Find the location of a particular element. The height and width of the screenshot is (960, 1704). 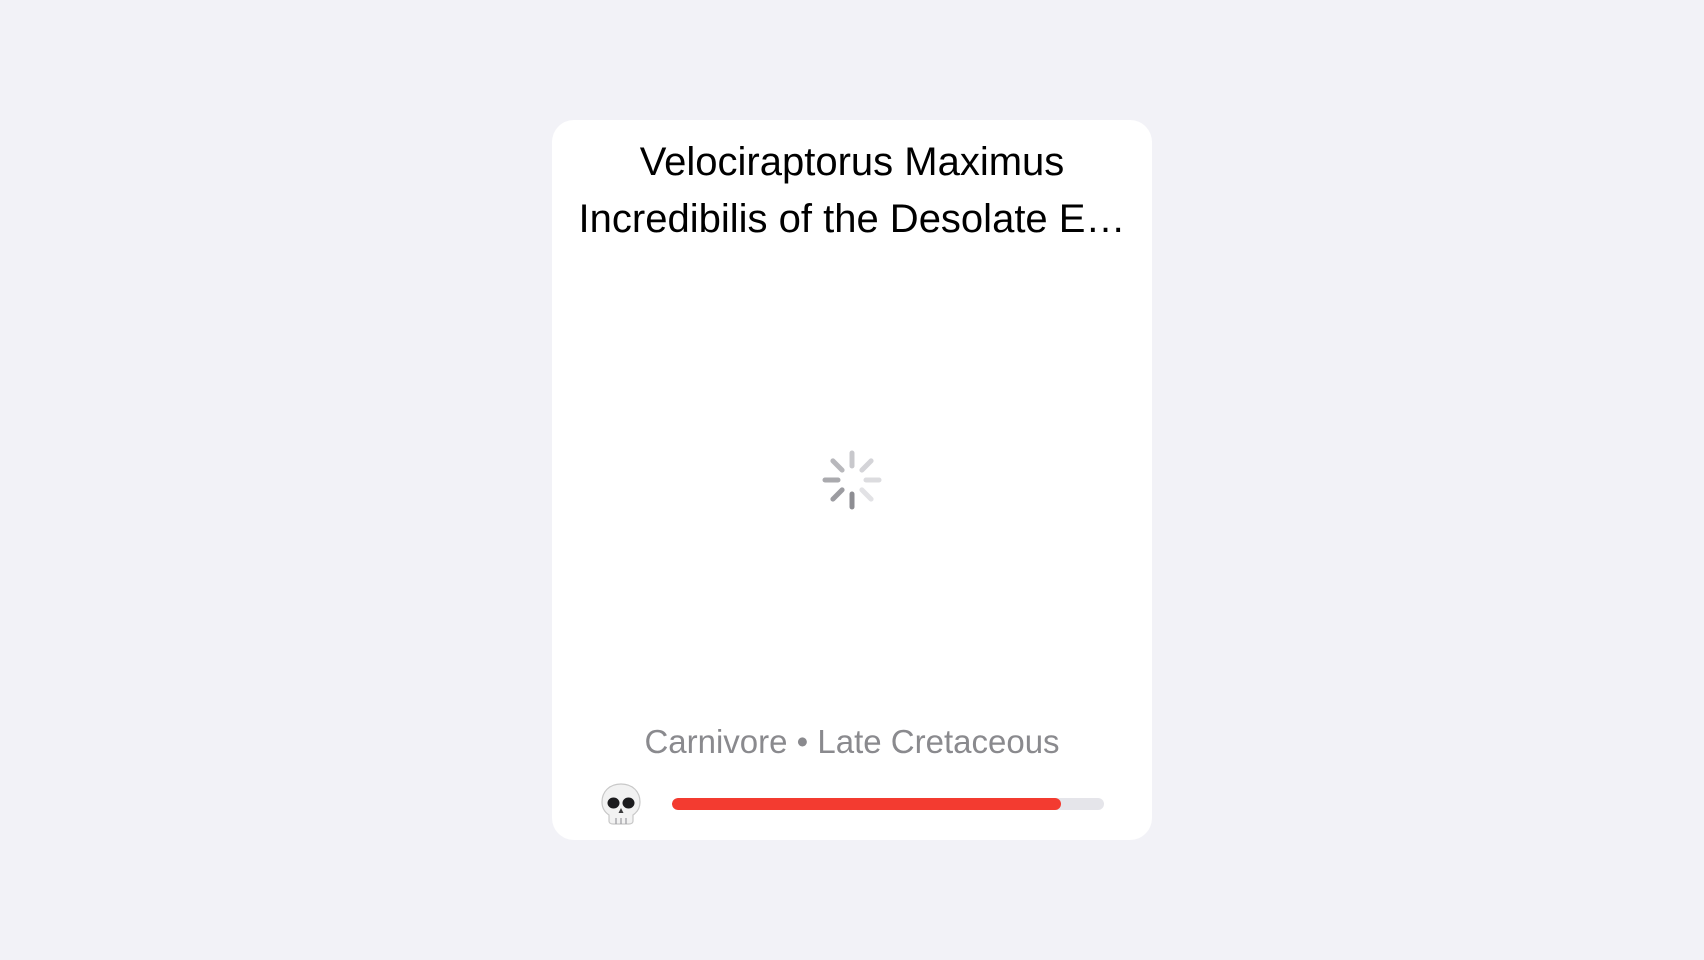

danger-level-bar is located at coordinates (888, 804).